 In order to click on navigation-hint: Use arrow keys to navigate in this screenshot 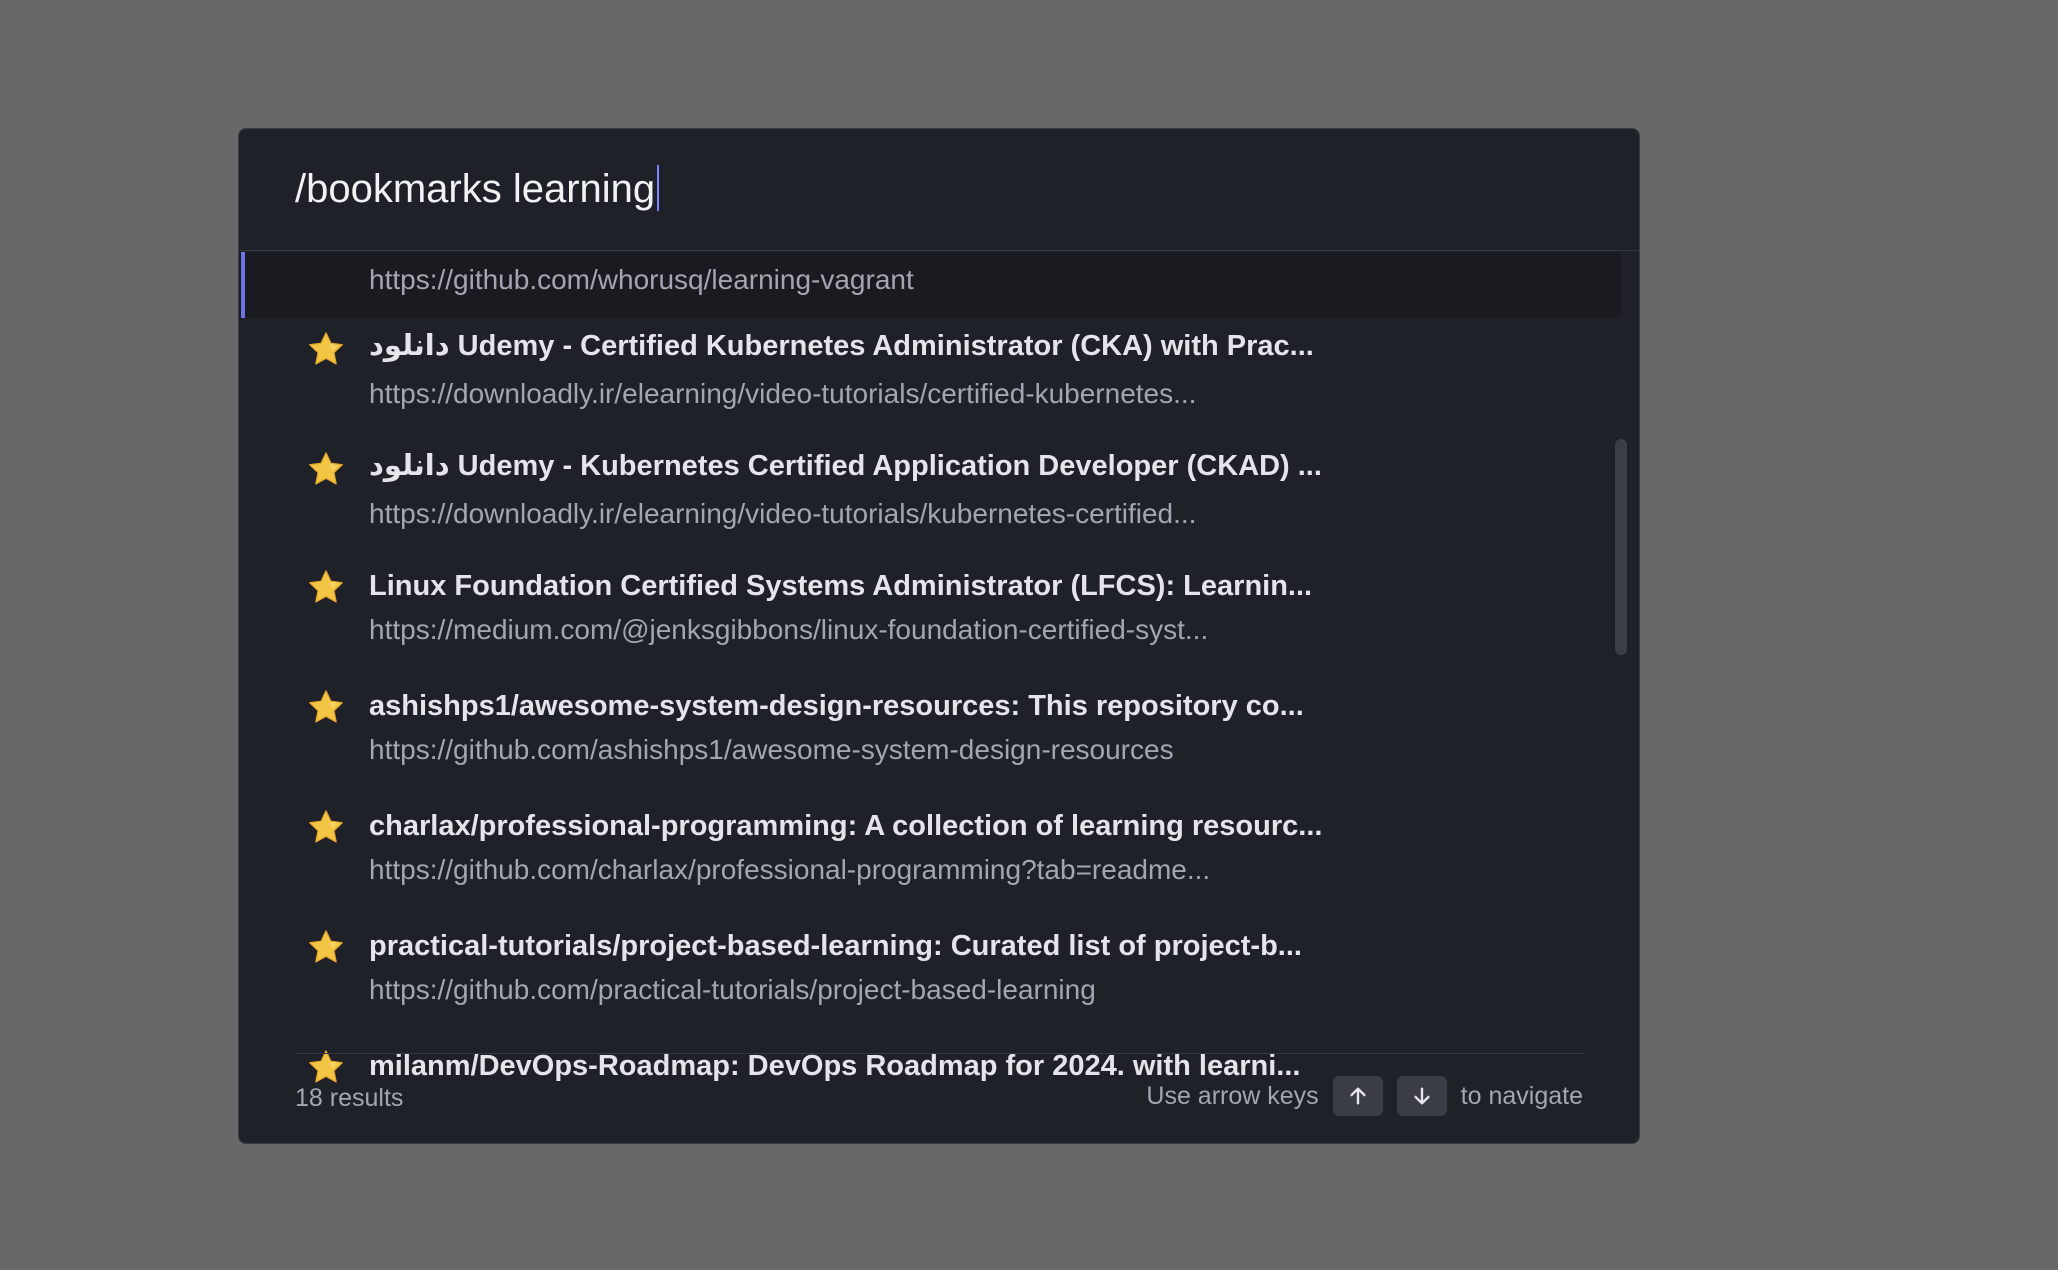, I will do `click(1364, 1096)`.